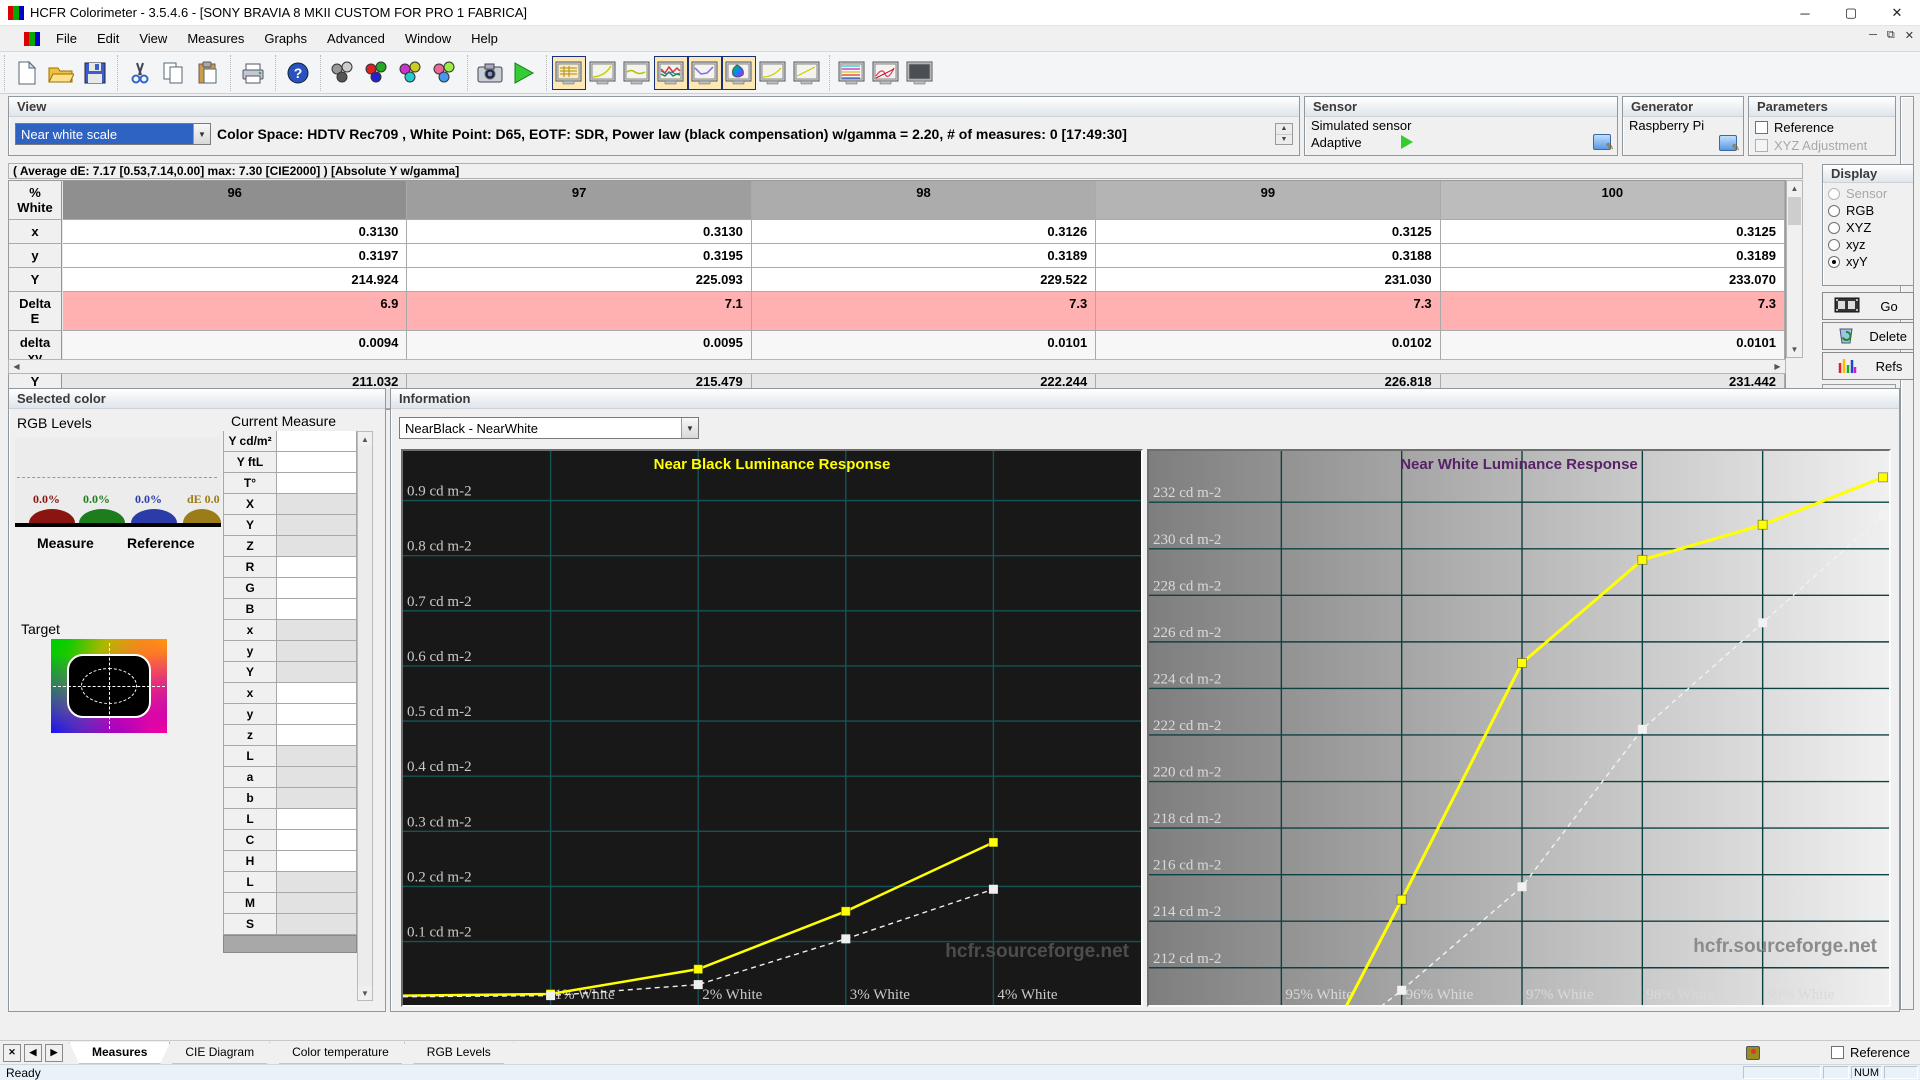 The image size is (1920, 1080). What do you see at coordinates (689, 428) in the screenshot?
I see `chevron-down-icon: ▼` at bounding box center [689, 428].